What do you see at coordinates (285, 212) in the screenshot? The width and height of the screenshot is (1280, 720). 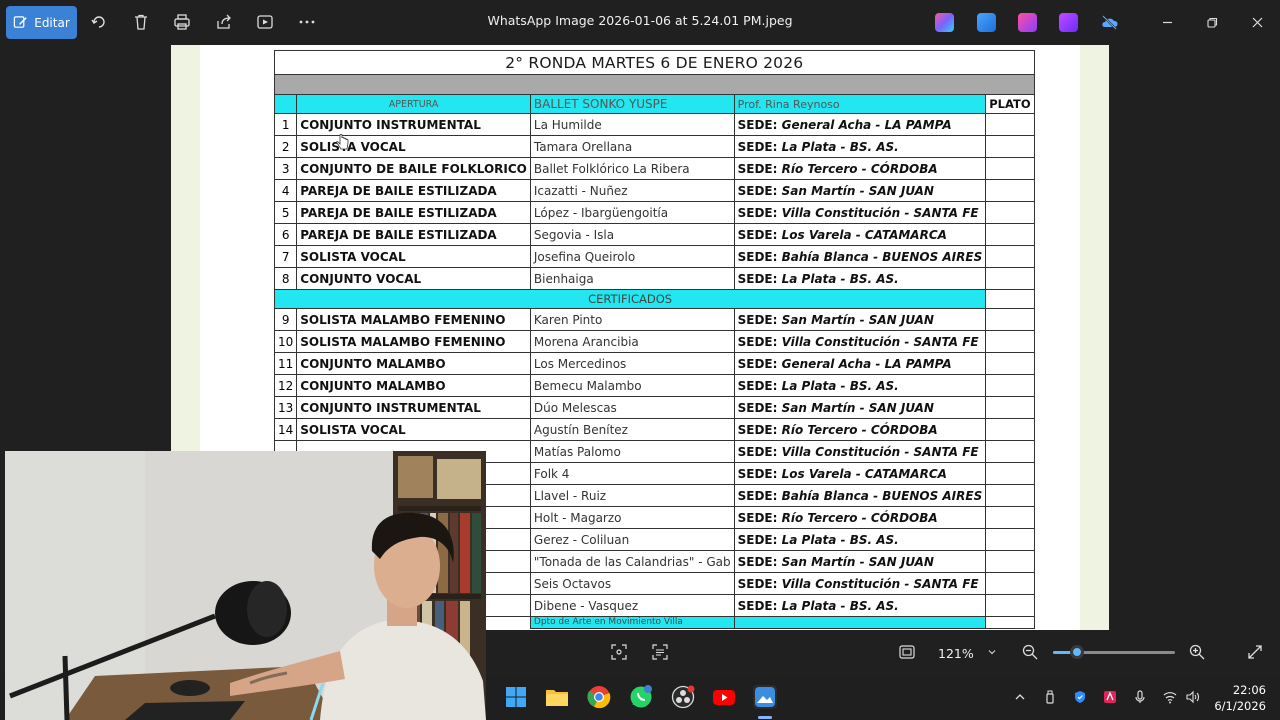 I see `row-number: 5` at bounding box center [285, 212].